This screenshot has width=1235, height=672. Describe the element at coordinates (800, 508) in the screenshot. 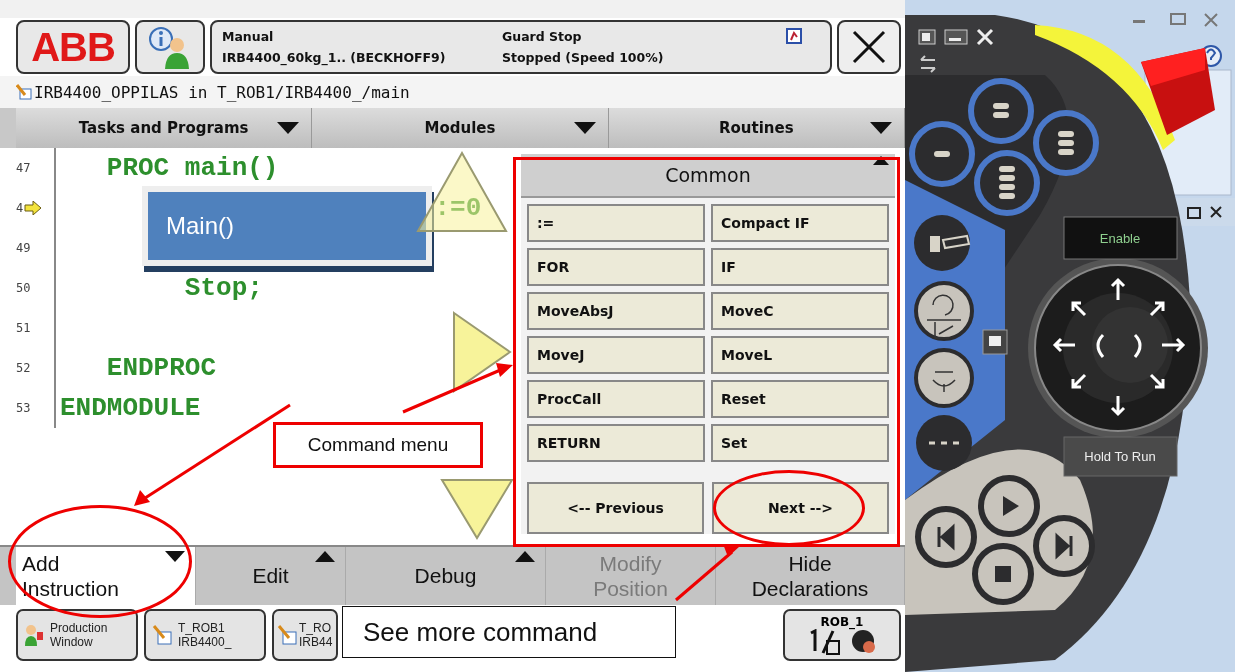

I see `next-button: Next -->` at that location.